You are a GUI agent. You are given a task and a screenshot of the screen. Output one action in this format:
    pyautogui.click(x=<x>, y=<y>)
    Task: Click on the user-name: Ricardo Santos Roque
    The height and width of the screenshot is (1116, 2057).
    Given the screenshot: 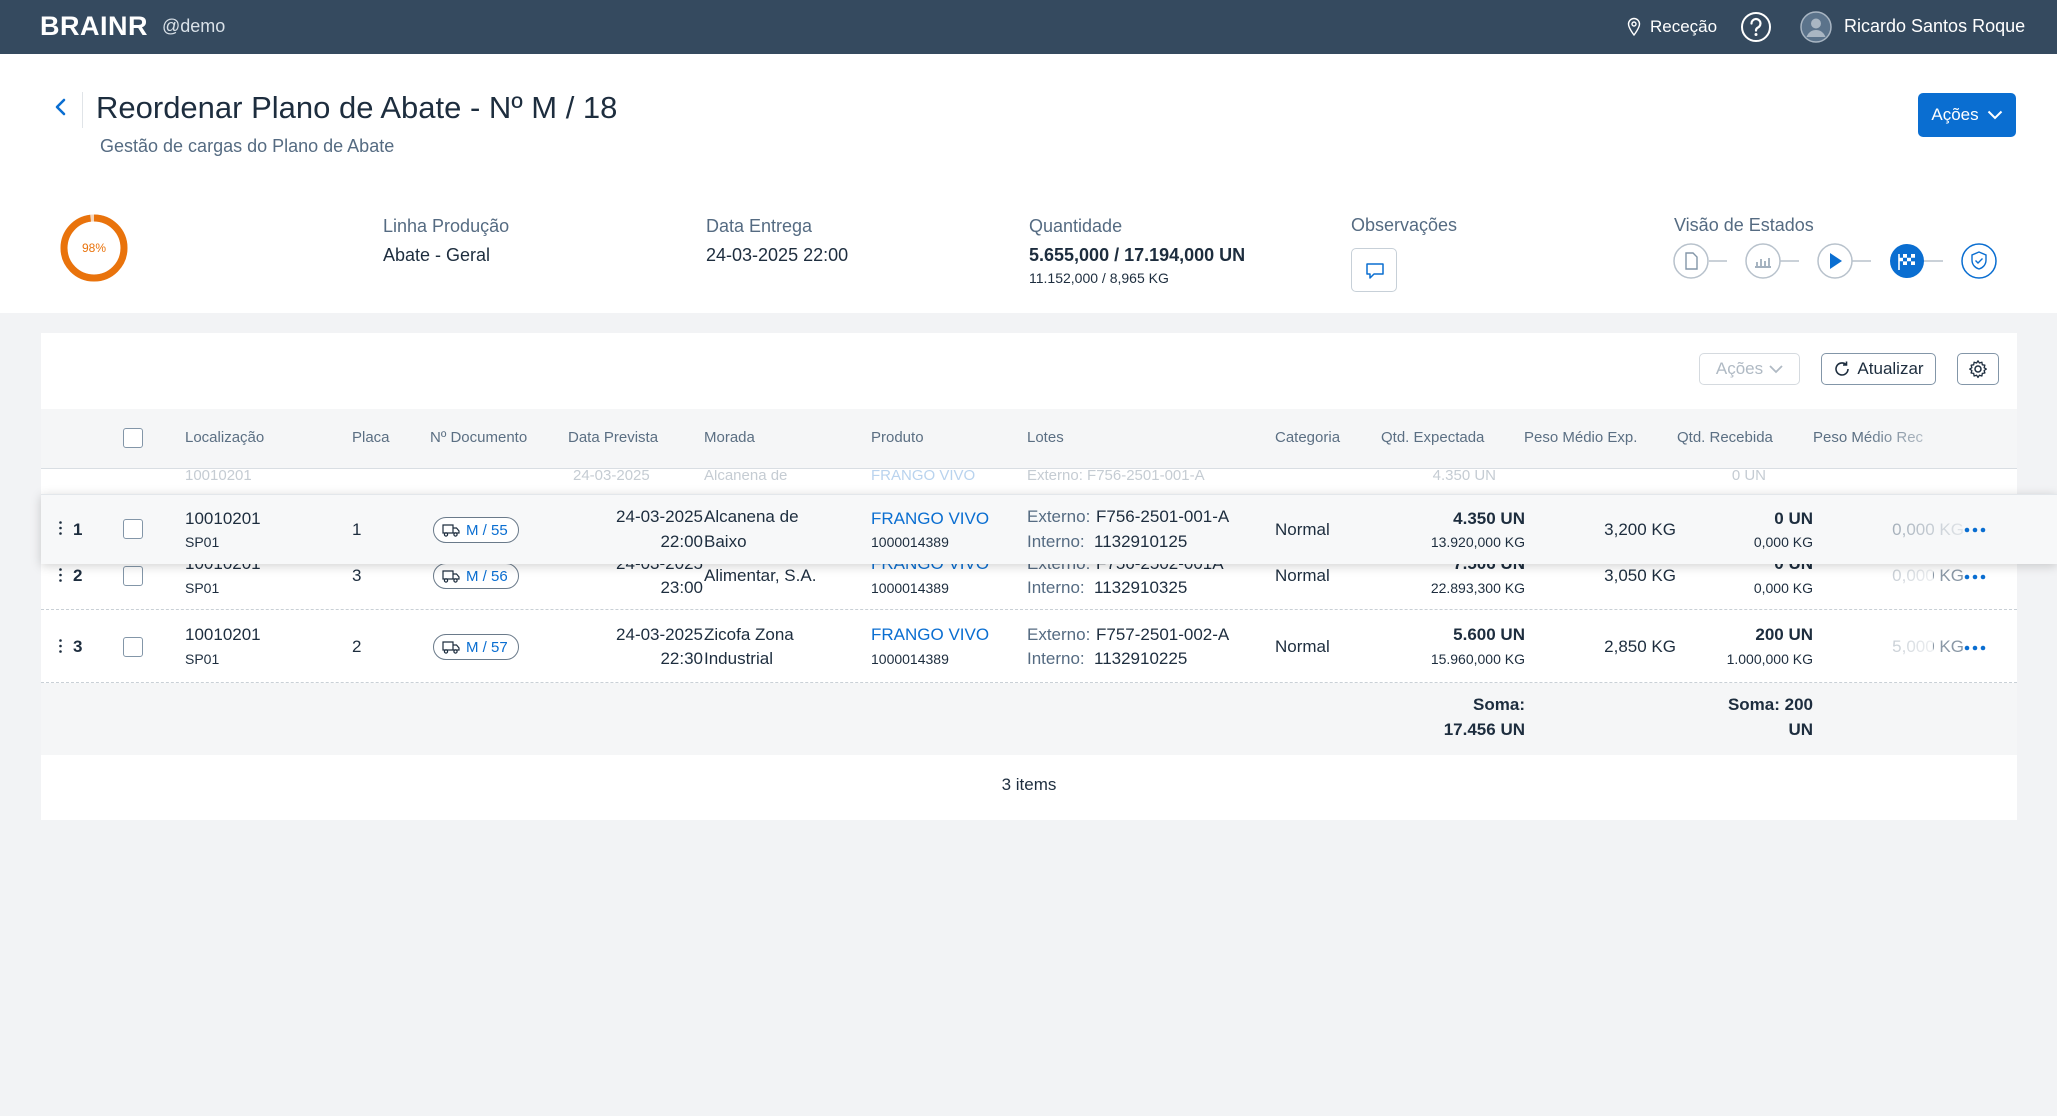 What is the action you would take?
    pyautogui.click(x=1934, y=26)
    